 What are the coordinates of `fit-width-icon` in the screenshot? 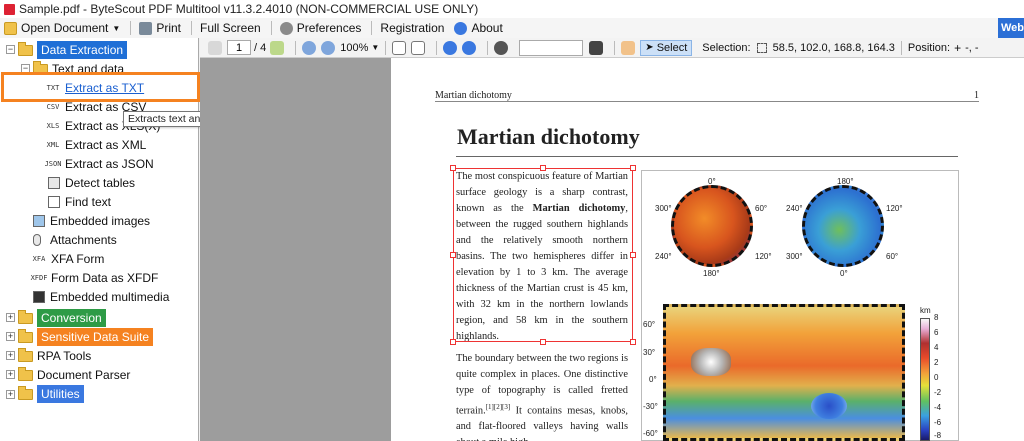 It's located at (418, 47).